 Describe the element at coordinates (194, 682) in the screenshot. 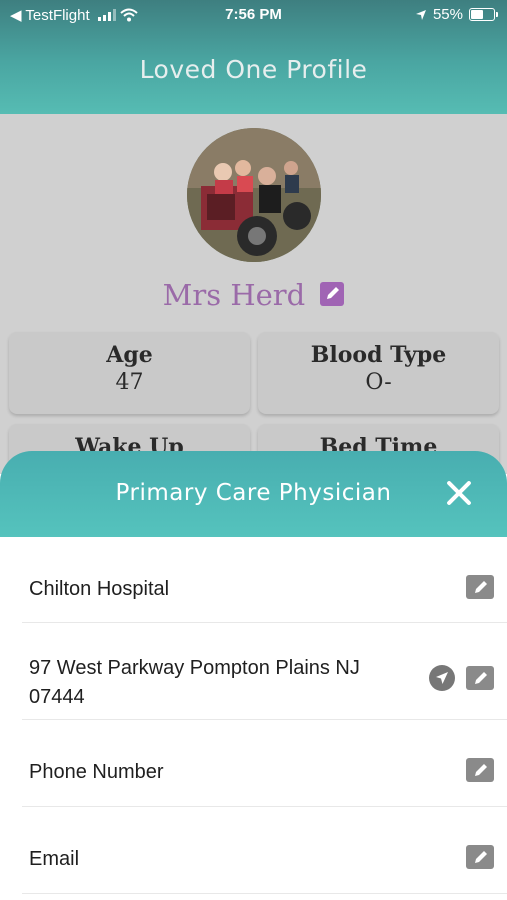

I see `address: 97 West Parkway Pompton Plains NJ 07444` at that location.